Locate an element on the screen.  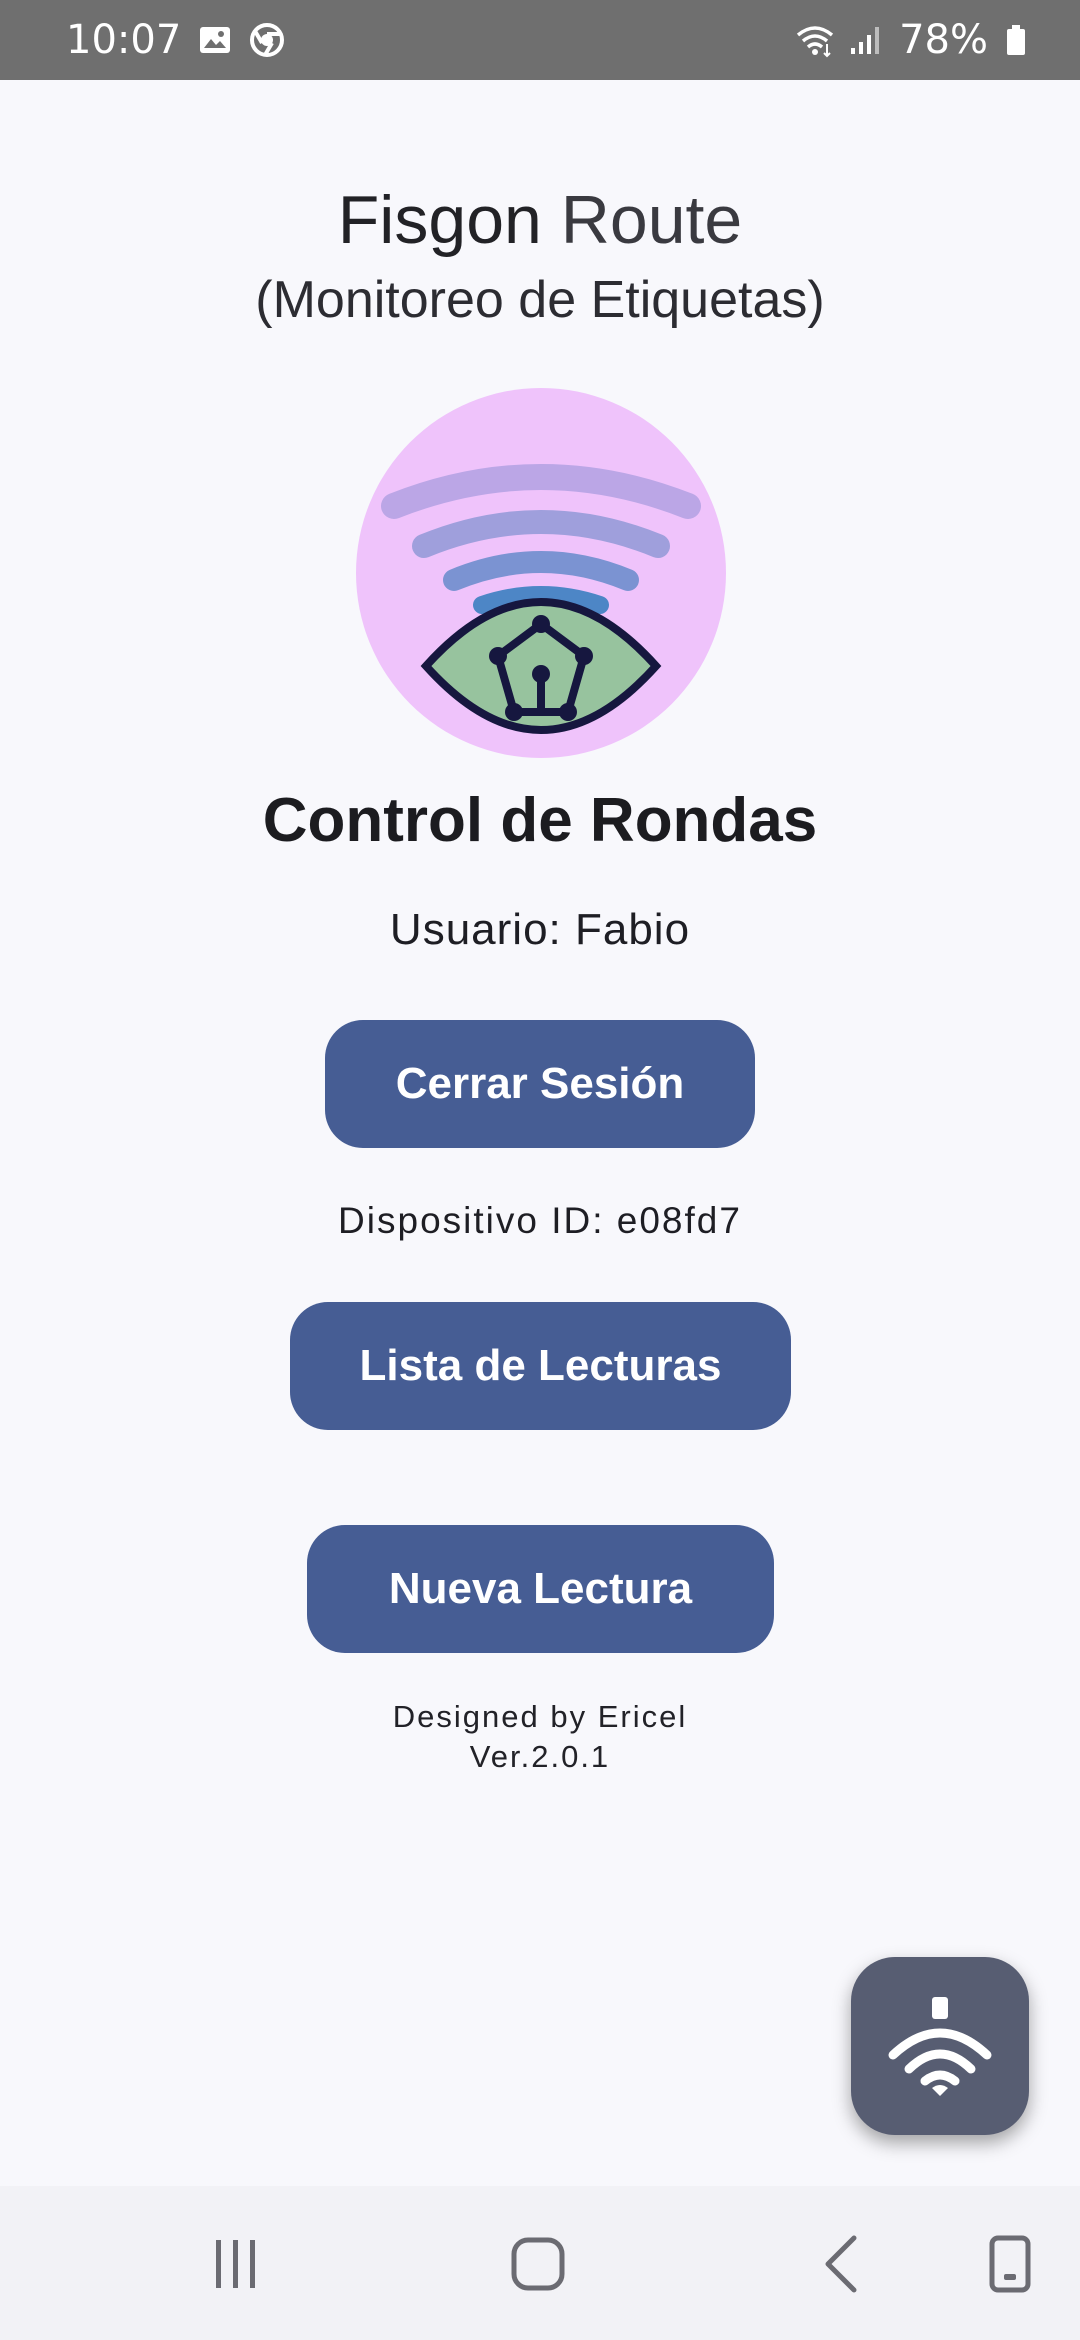
battery-icon is located at coordinates (1022, 40).